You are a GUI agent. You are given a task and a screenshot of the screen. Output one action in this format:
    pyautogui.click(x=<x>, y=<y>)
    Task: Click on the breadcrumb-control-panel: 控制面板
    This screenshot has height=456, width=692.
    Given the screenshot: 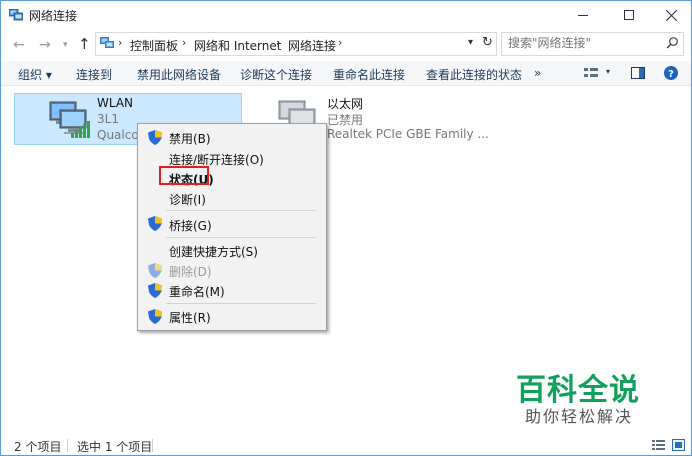 What is the action you would take?
    pyautogui.click(x=154, y=45)
    